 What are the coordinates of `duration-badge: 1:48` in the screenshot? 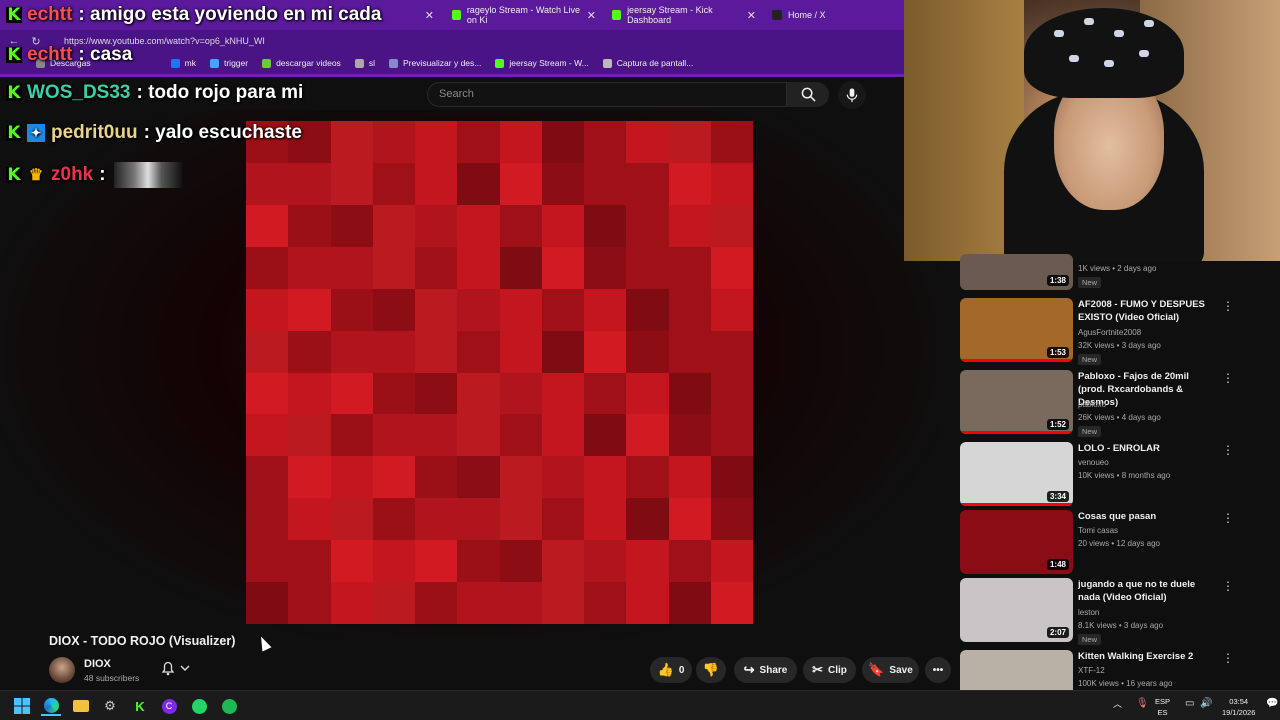 It's located at (1057, 564).